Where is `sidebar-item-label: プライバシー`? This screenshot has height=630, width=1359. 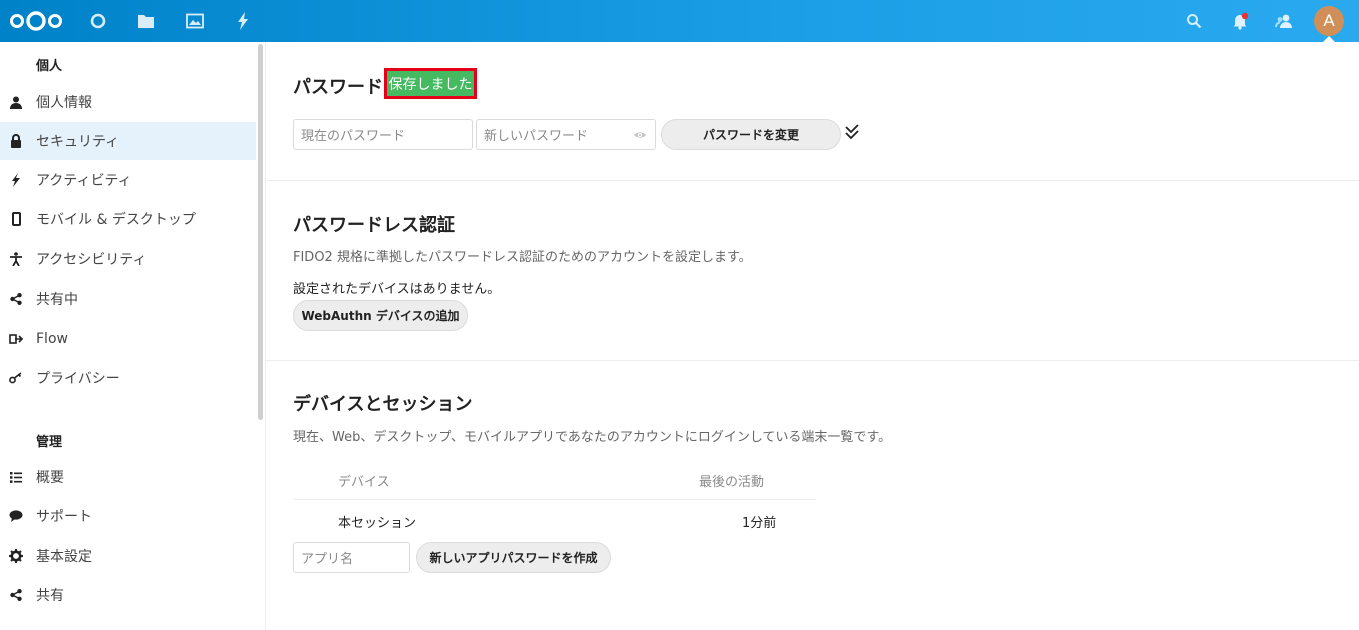 sidebar-item-label: プライバシー is located at coordinates (78, 379).